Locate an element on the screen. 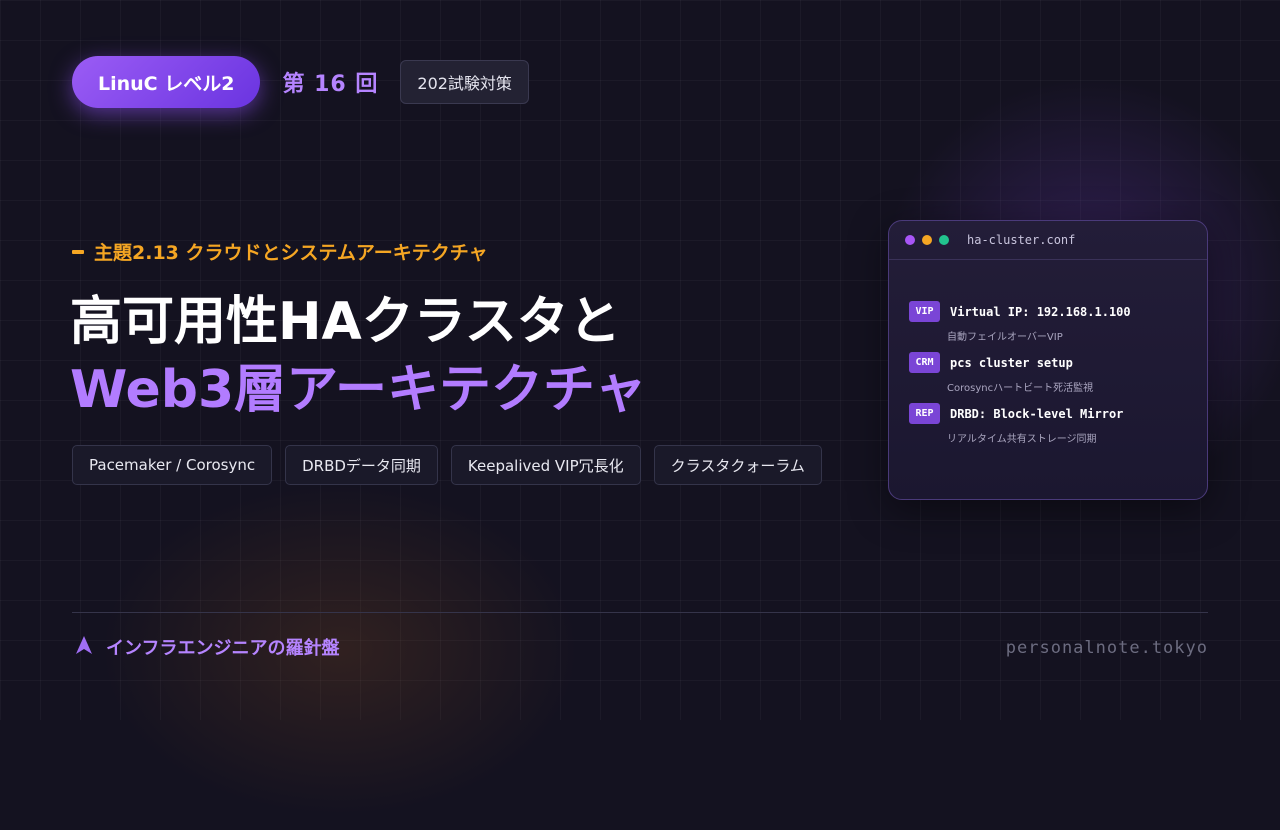 This screenshot has height=830, width=1280. level-badge: LinuC レベル2 is located at coordinates (166, 82).